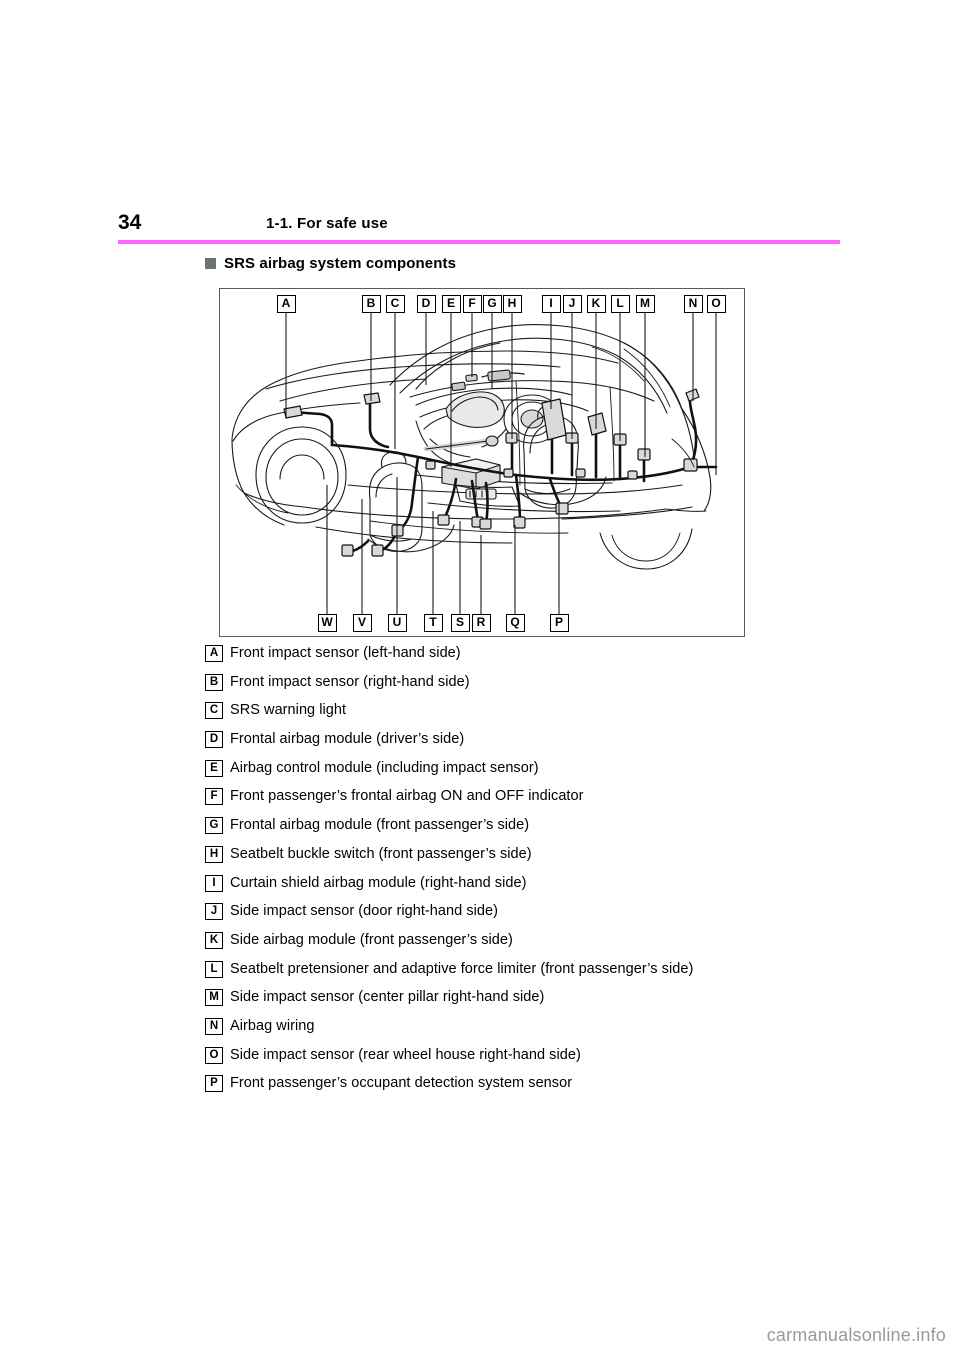  What do you see at coordinates (645, 304) in the screenshot?
I see `figure-callout-m: M` at bounding box center [645, 304].